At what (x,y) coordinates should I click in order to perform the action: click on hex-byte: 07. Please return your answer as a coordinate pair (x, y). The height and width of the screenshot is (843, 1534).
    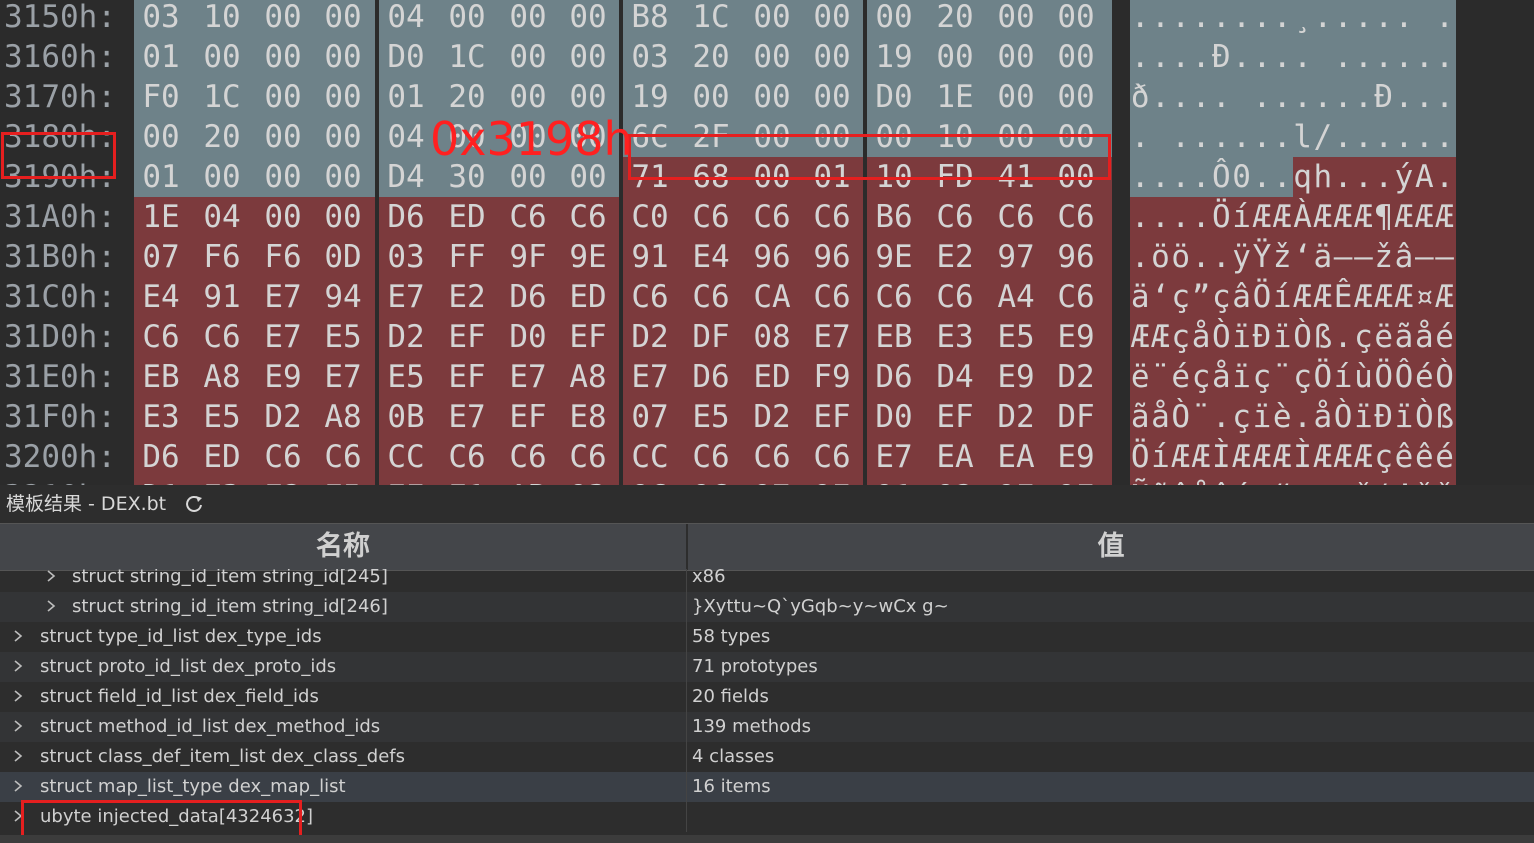
    Looking at the image, I should click on (650, 417).